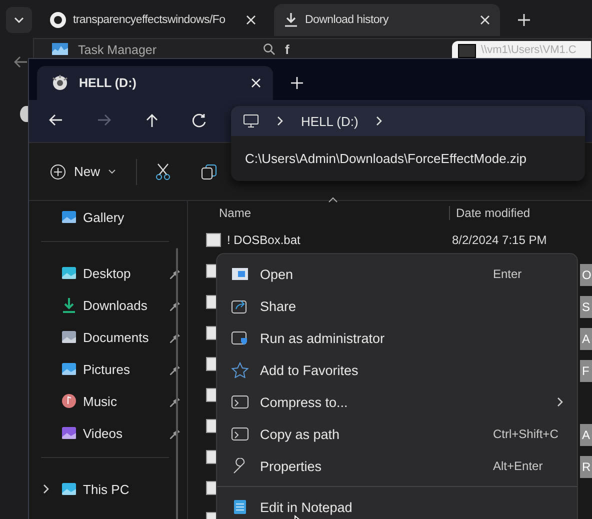 The height and width of the screenshot is (519, 592). What do you see at coordinates (240, 507) in the screenshot?
I see `notepad-icon` at bounding box center [240, 507].